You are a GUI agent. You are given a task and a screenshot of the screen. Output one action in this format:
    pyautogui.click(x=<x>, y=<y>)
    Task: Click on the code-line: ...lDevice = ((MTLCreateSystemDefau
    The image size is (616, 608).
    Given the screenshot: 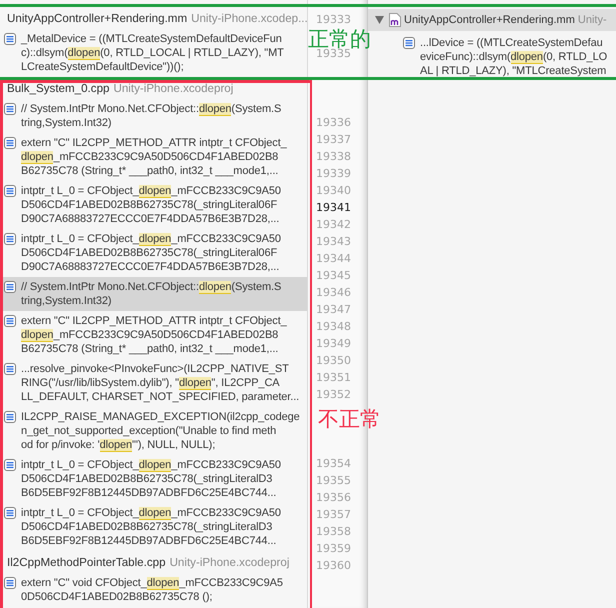 What is the action you would take?
    pyautogui.click(x=512, y=43)
    